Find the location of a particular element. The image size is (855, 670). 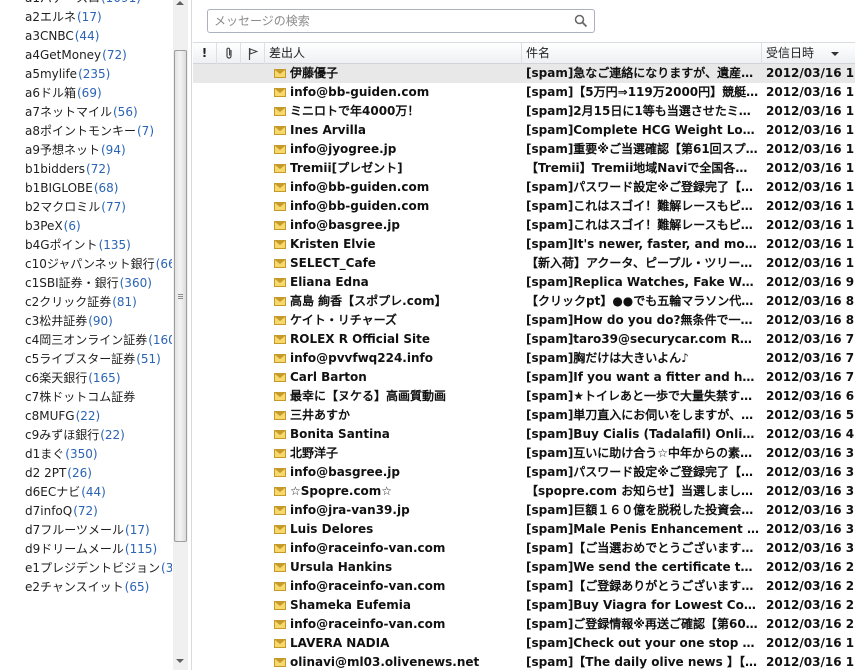

message-sender: Bonita Santina is located at coordinates (340, 434).